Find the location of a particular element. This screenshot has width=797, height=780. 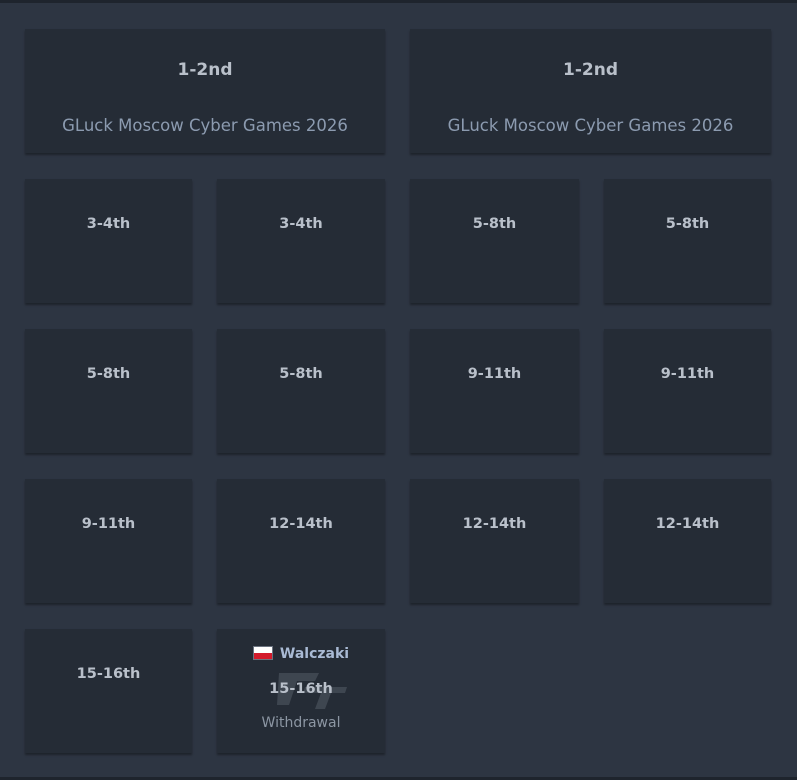

placement-card-12: 12-14th is located at coordinates (301, 541).